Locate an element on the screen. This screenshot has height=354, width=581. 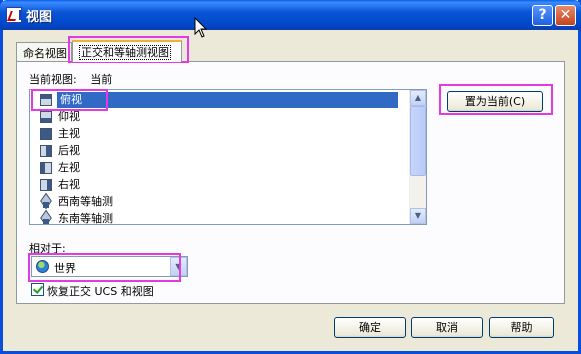
tab-named-views-label: 命名视图 is located at coordinates (45, 53).